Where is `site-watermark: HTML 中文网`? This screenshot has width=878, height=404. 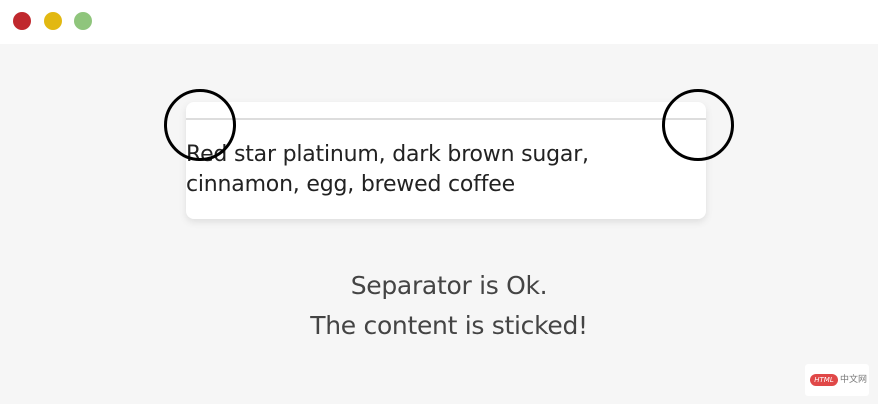
site-watermark: HTML 中文网 is located at coordinates (837, 380).